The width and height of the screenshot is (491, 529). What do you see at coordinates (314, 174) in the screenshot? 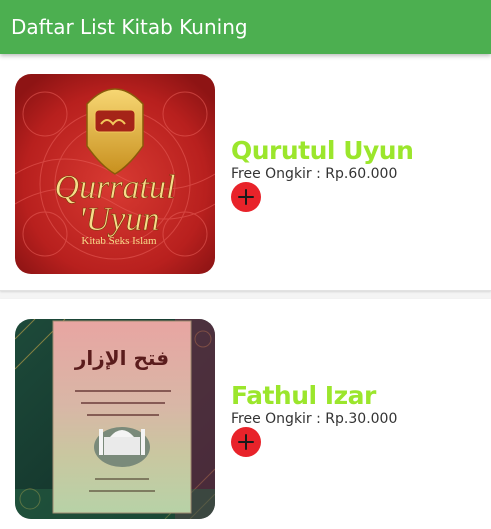
I see `book-price: Free Ongkir : Rp.60.000` at bounding box center [314, 174].